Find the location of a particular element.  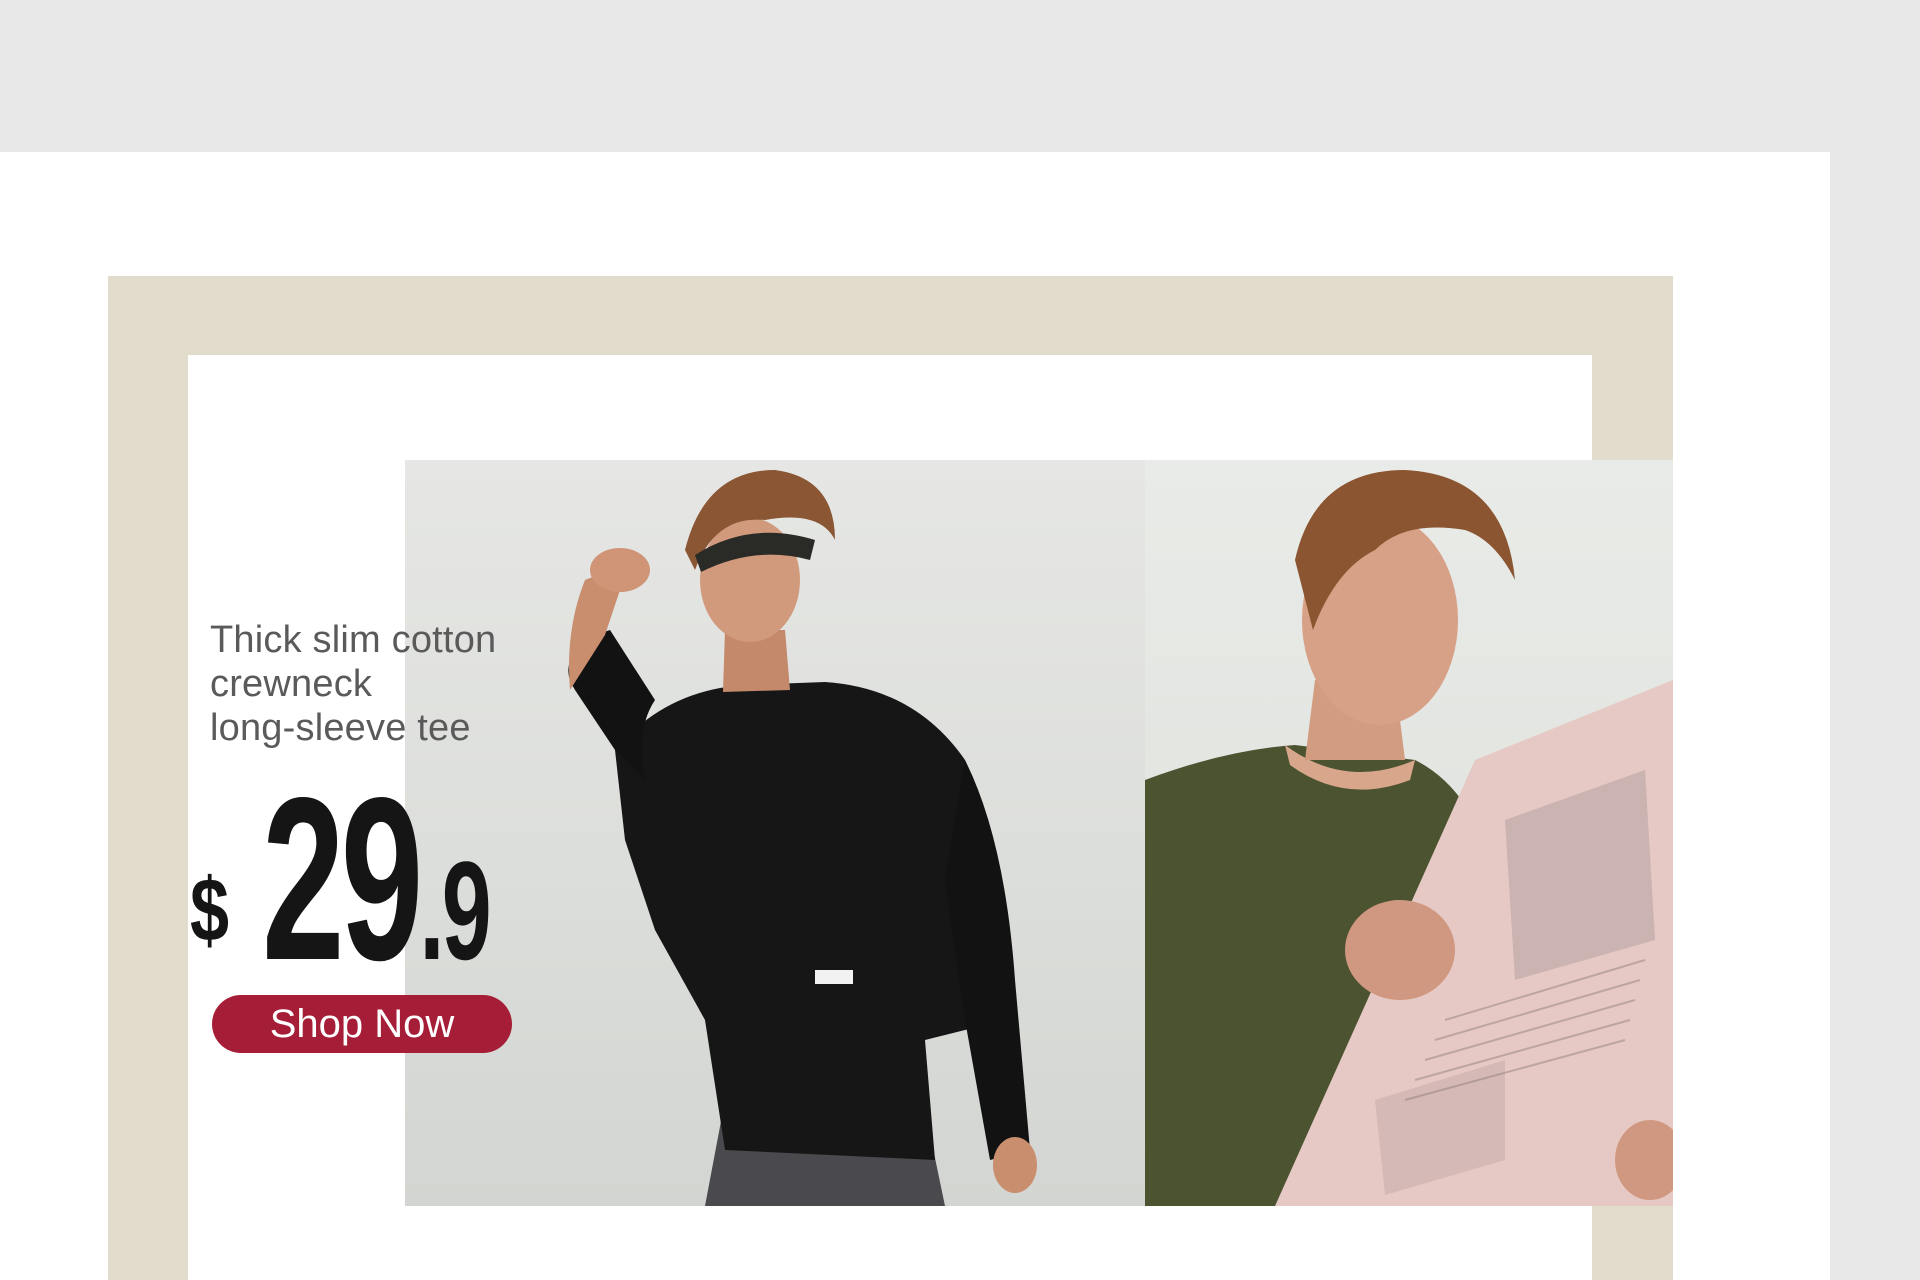

price-currency: $ is located at coordinates (210, 911).